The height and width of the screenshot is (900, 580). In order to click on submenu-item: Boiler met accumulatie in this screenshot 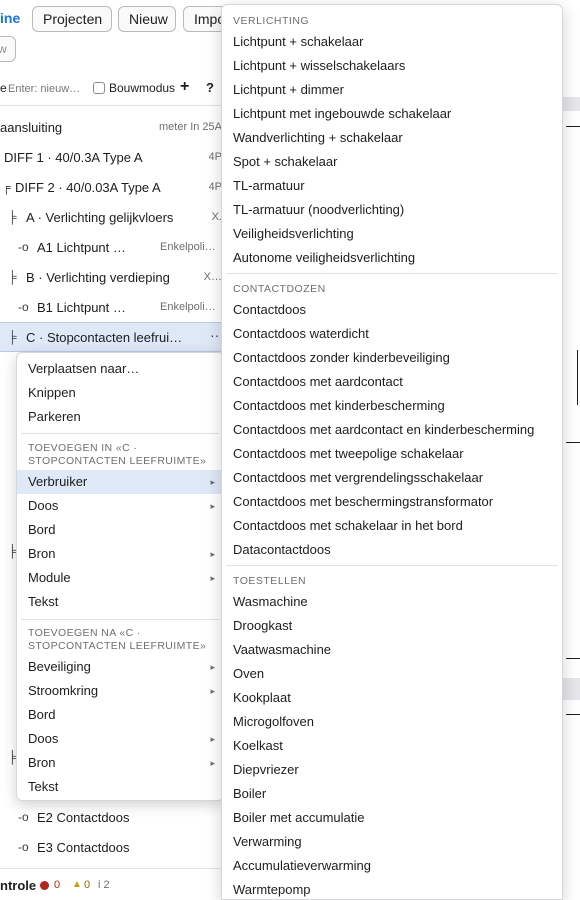, I will do `click(392, 818)`.